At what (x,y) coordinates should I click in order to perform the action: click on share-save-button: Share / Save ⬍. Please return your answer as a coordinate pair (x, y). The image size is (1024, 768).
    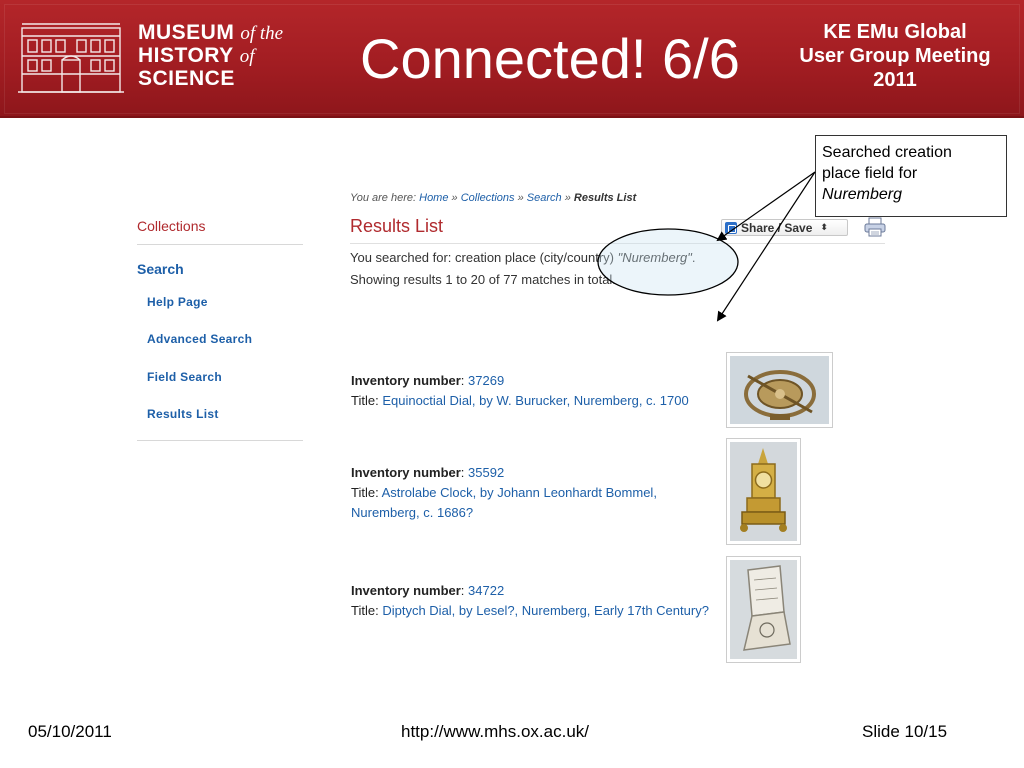
    Looking at the image, I should click on (784, 227).